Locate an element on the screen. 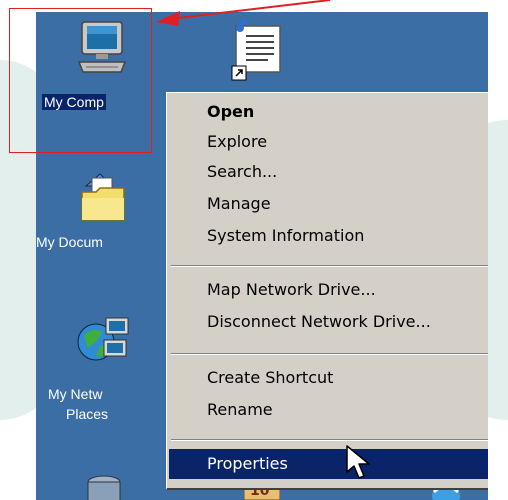 This screenshot has width=508, height=500. menu-item-explore: Explore is located at coordinates (328, 142).